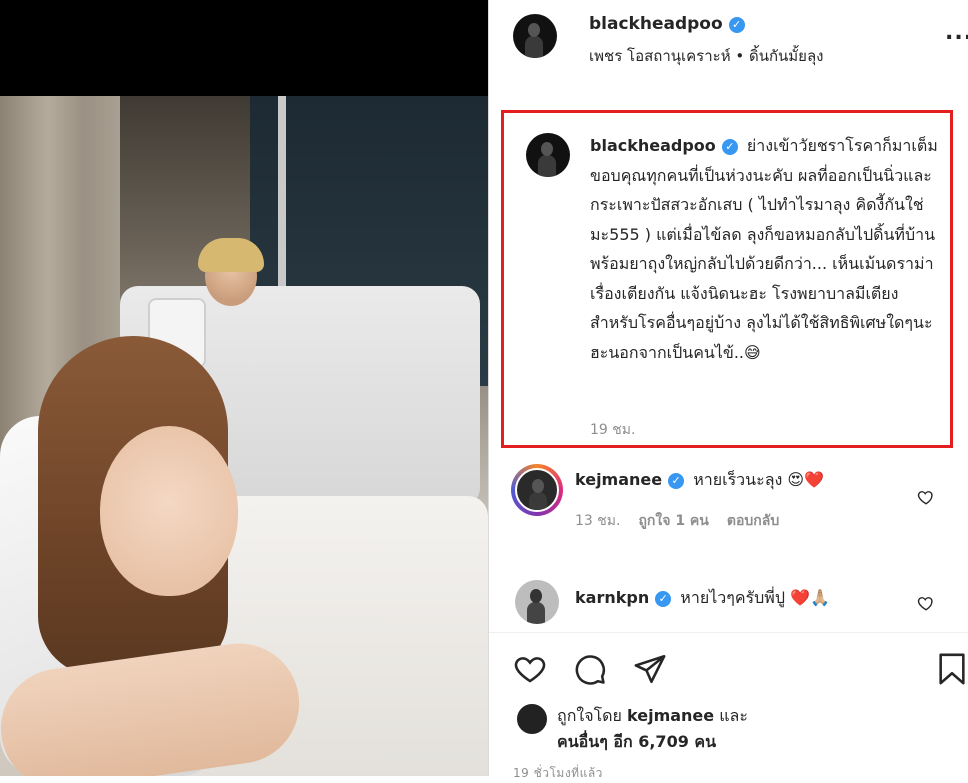  Describe the element at coordinates (530, 669) in the screenshot. I see `heart-icon` at that location.